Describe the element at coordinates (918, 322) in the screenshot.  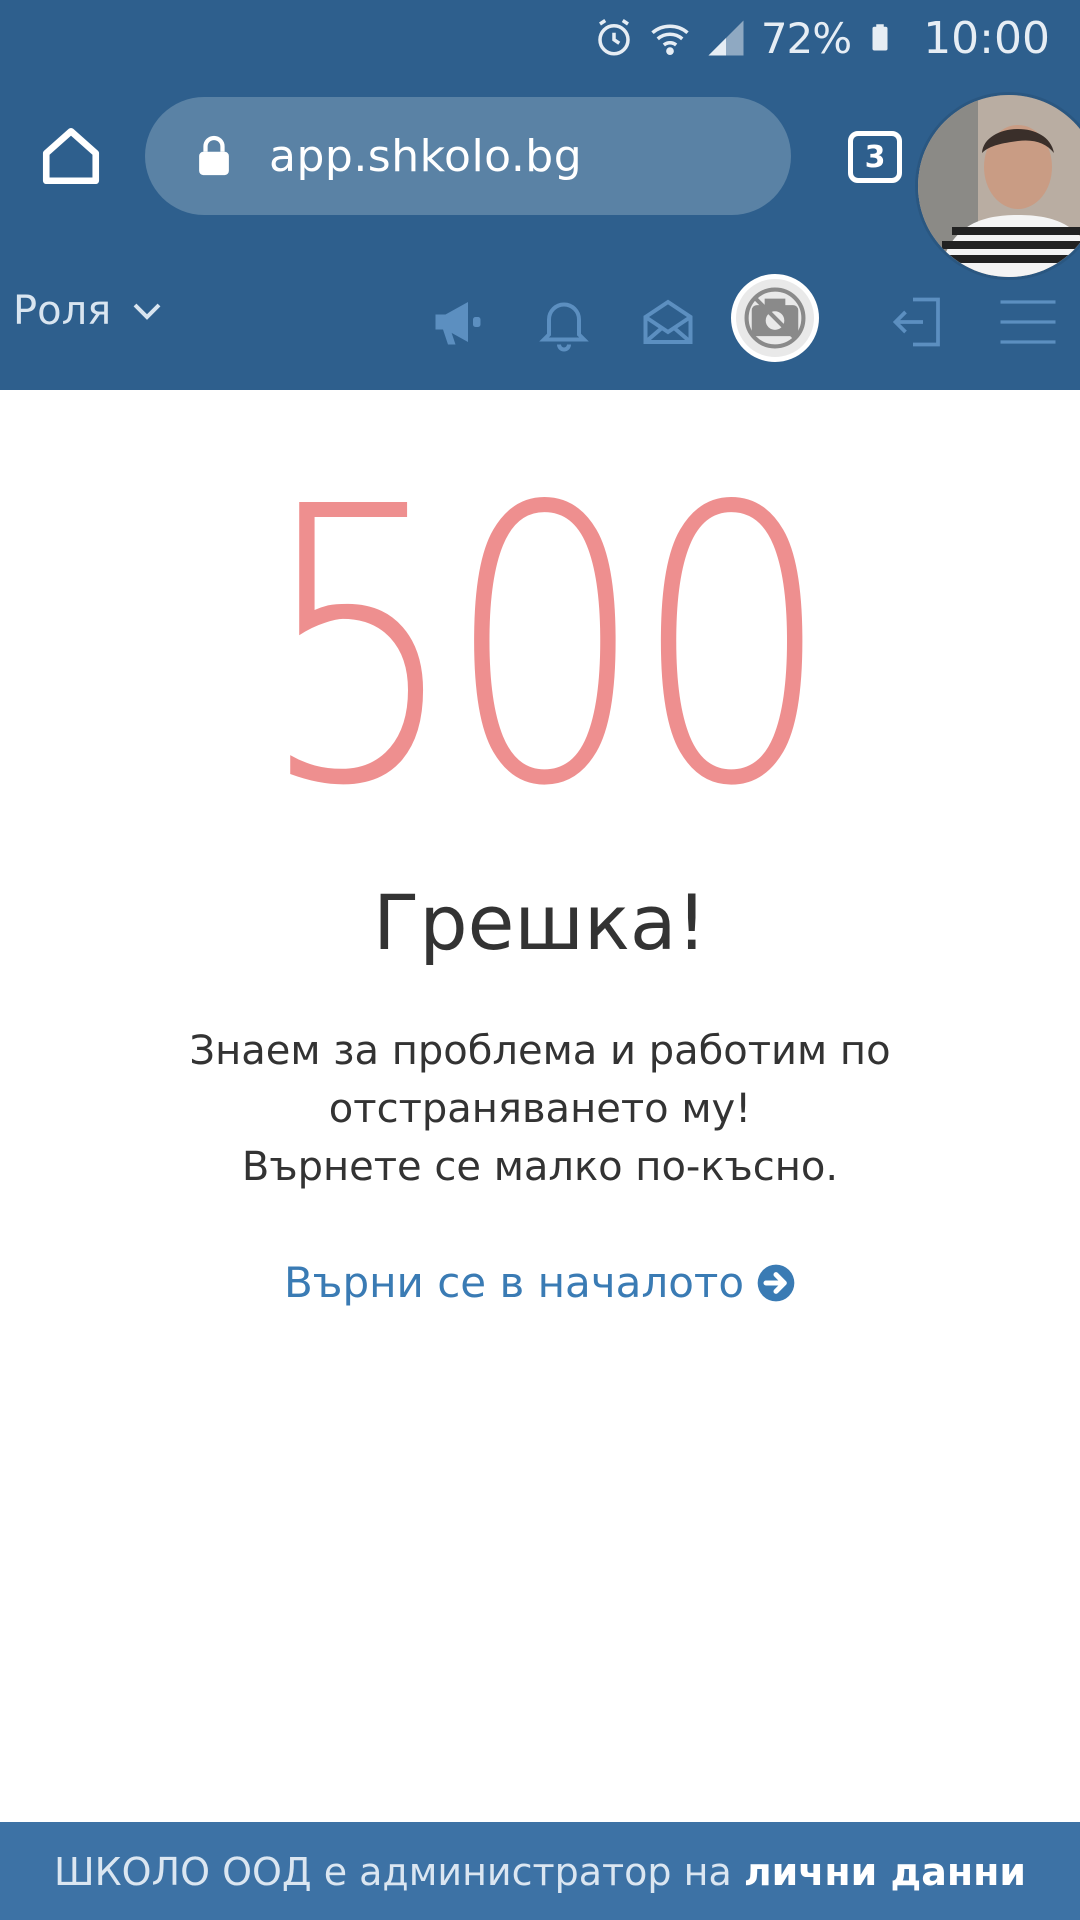
I see `logout-icon` at that location.